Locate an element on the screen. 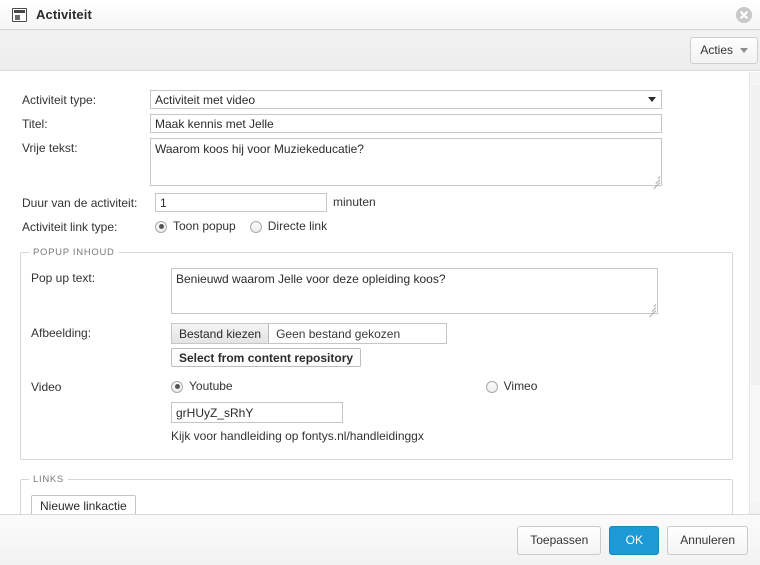 Image resolution: width=760 pixels, height=565 pixels. video-option-youtube-label: Youtube is located at coordinates (211, 386).